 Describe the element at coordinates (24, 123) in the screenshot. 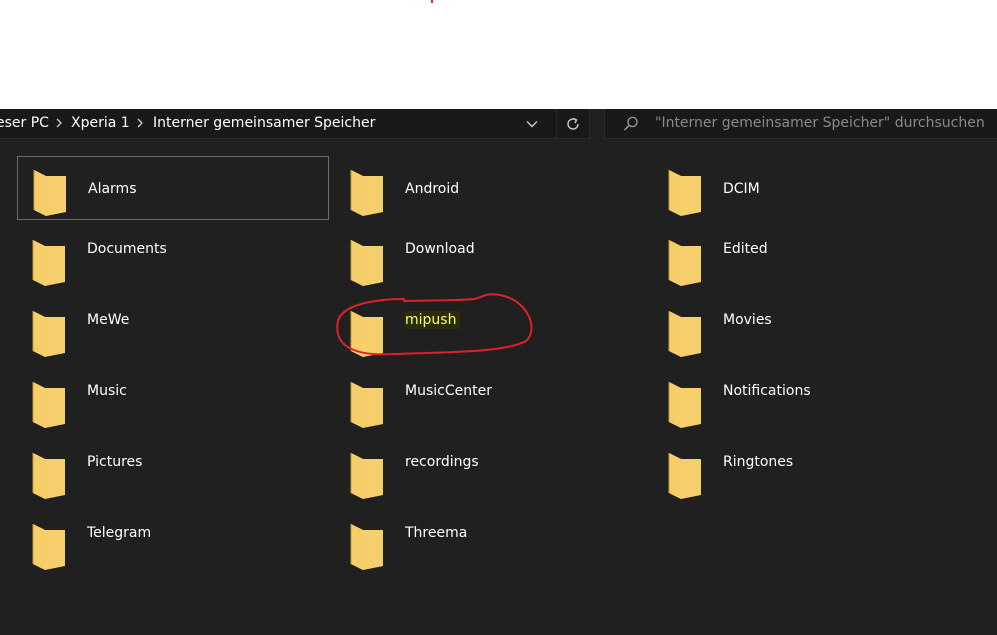

I see `breadcrumb-this-pc: eser PC` at that location.